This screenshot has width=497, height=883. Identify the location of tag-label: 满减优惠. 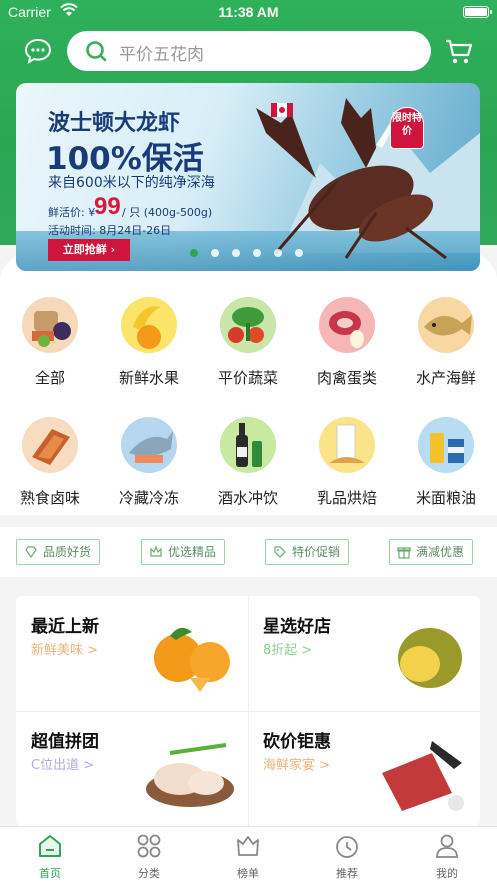
(440, 552).